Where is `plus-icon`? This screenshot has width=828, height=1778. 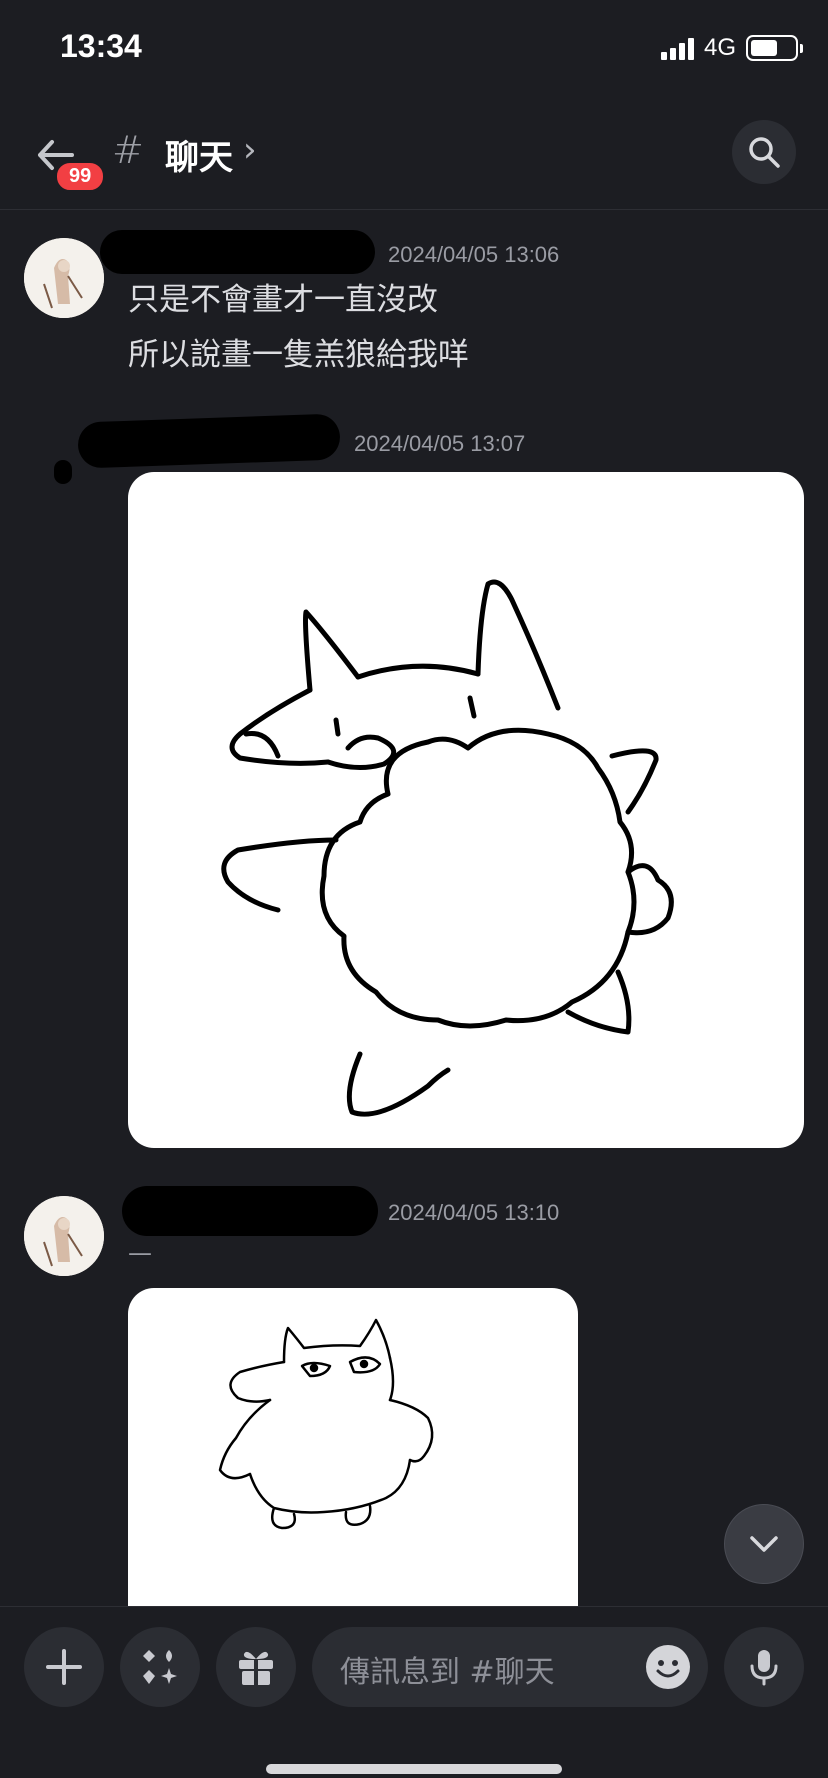 plus-icon is located at coordinates (64, 1667).